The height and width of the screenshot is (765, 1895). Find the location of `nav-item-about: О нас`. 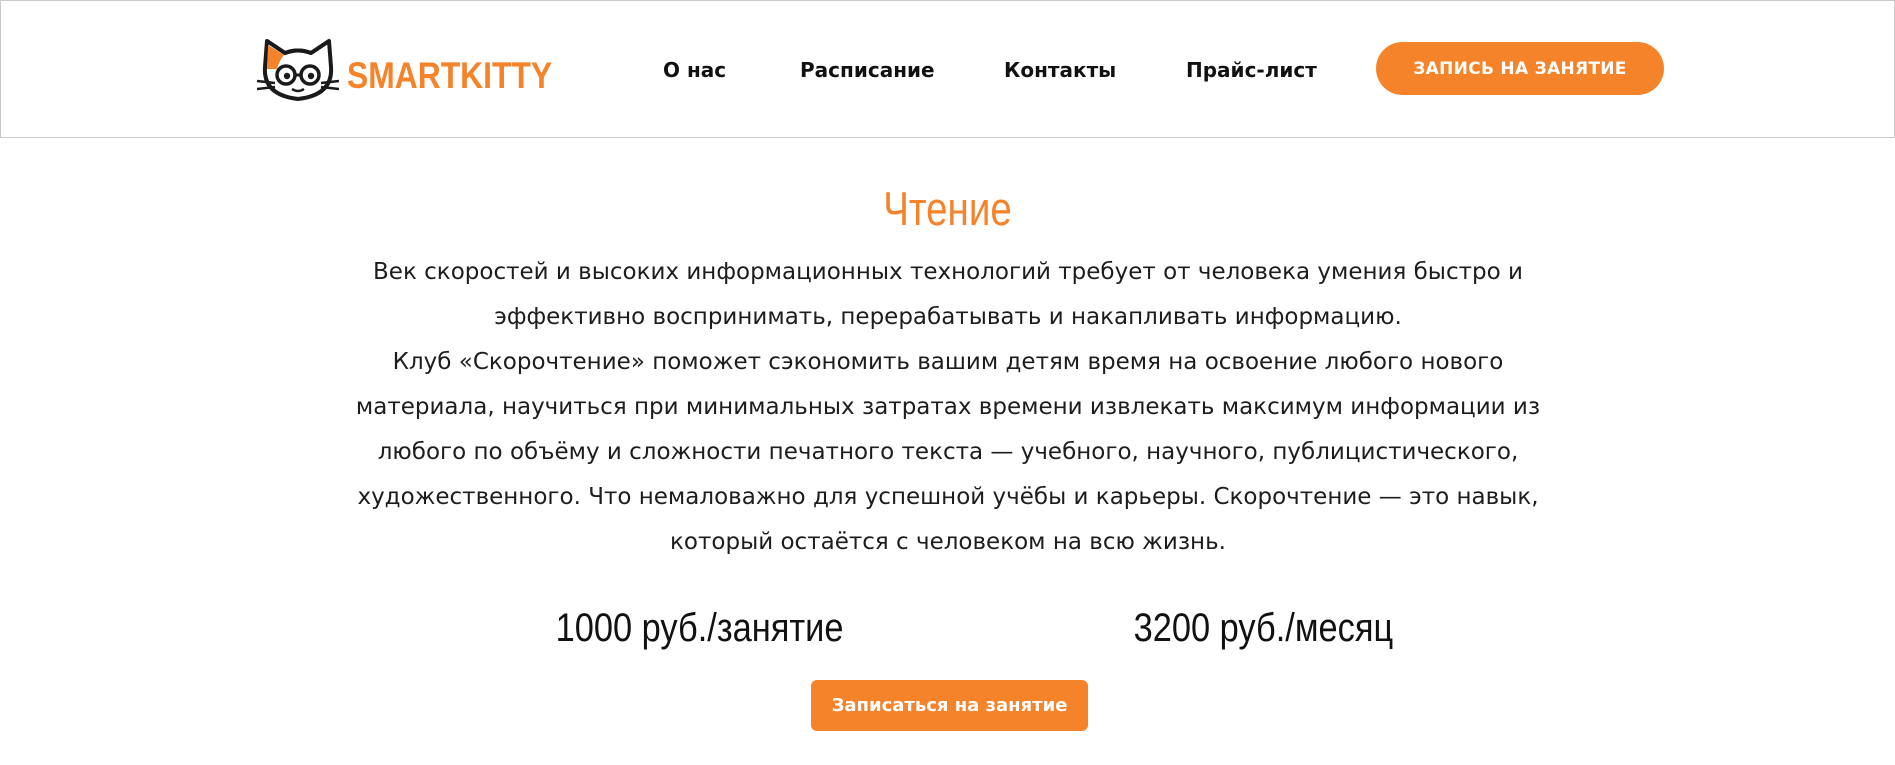

nav-item-about: О нас is located at coordinates (694, 70).